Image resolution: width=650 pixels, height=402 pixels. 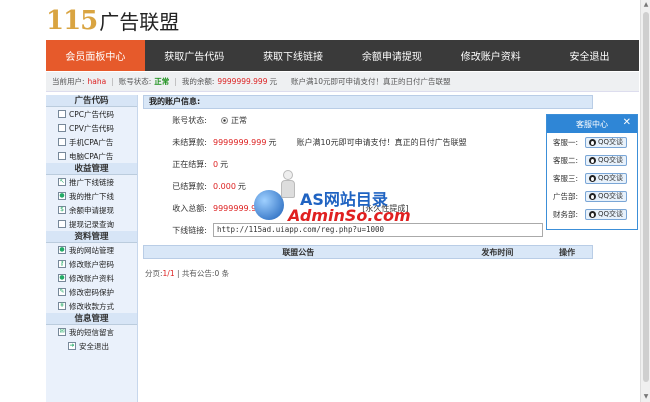 I want to click on settling-value: 0, so click(x=216, y=164).